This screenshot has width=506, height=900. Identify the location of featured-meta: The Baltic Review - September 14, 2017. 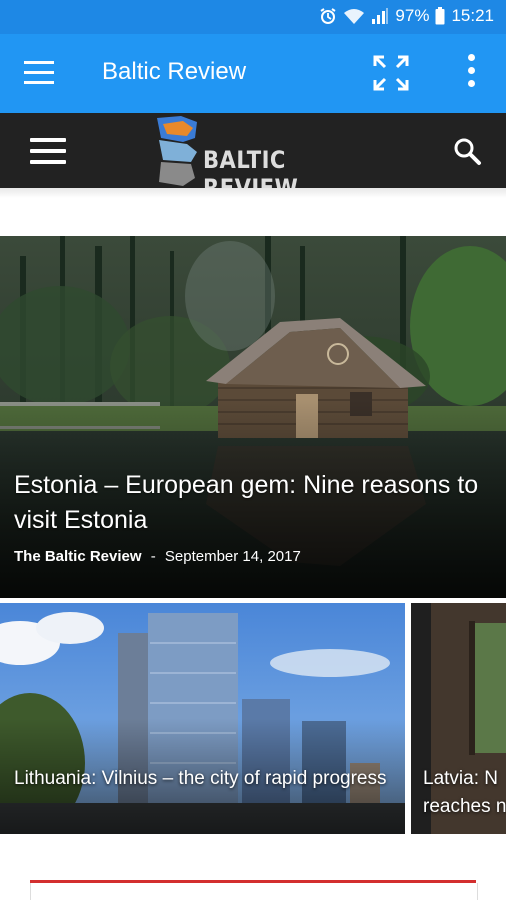
(157, 556).